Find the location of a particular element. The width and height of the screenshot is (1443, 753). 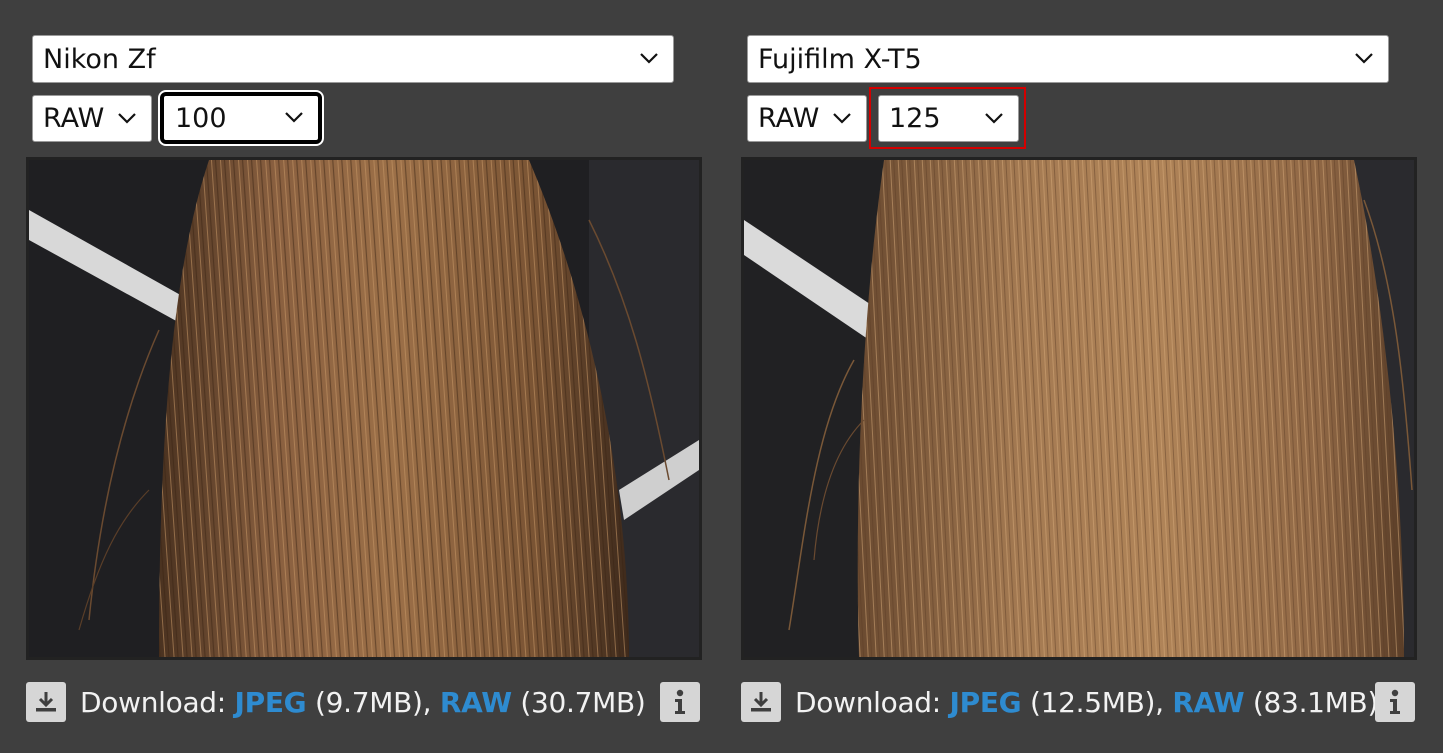

camera-select: Nikon Zf is located at coordinates (353, 59).